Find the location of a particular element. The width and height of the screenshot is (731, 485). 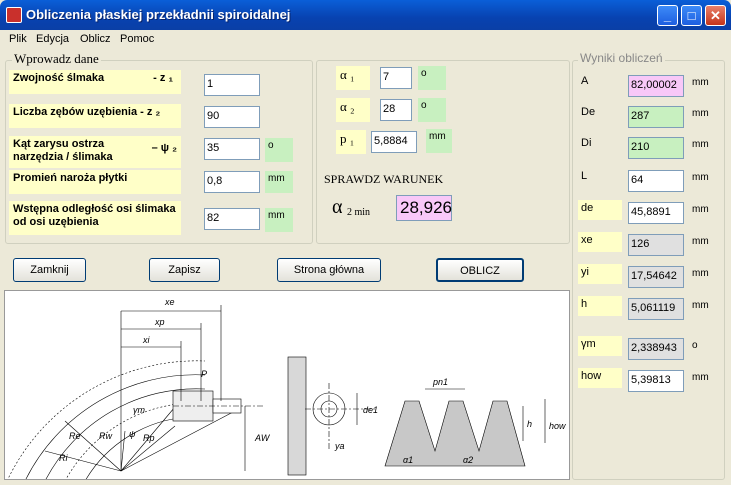

how-label: how is located at coordinates (557, 426).